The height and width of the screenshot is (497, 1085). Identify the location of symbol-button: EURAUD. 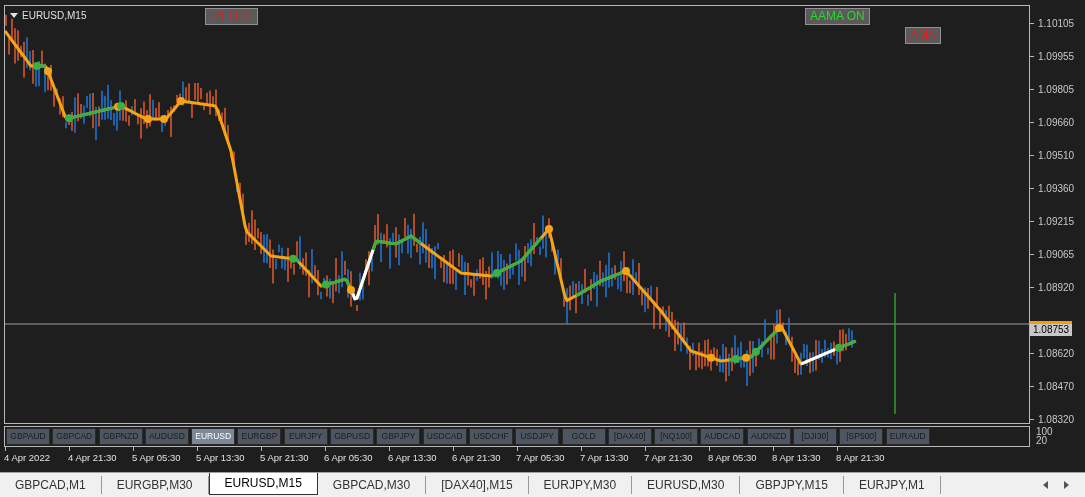
(907, 436).